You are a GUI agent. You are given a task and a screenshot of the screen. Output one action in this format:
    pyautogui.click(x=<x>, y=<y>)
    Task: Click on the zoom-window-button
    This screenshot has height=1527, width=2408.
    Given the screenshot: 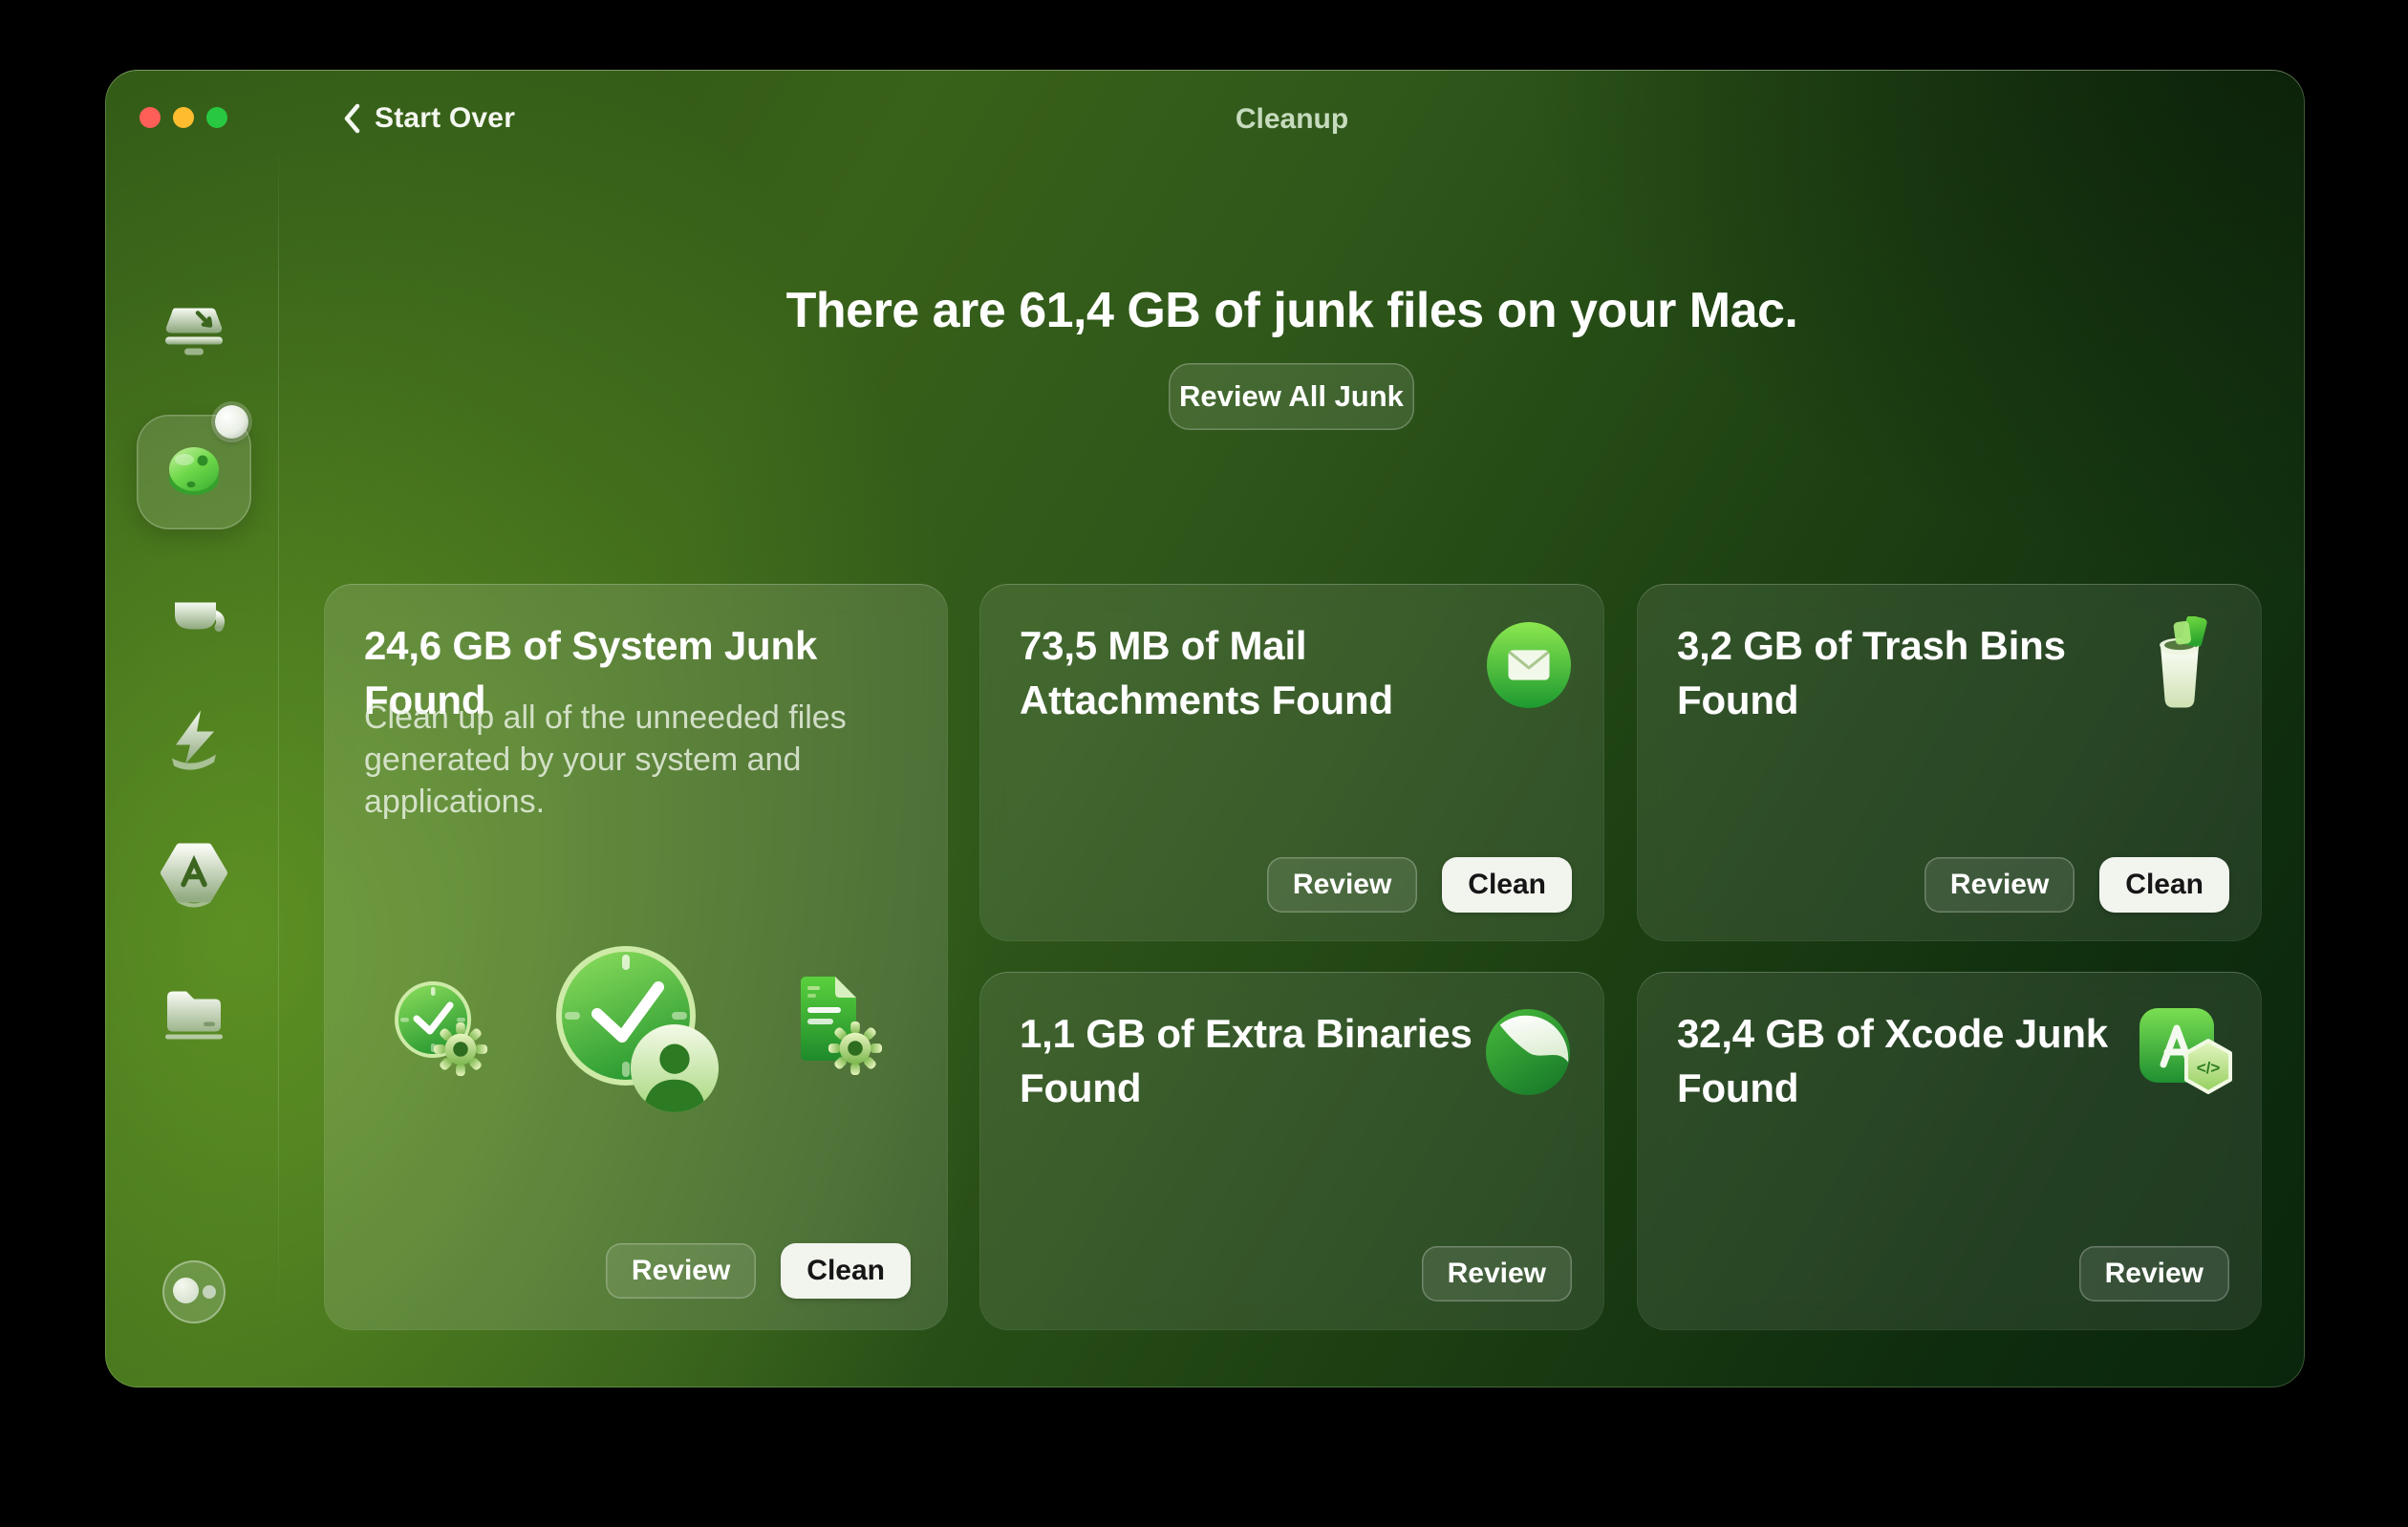 What is the action you would take?
    pyautogui.click(x=217, y=118)
    